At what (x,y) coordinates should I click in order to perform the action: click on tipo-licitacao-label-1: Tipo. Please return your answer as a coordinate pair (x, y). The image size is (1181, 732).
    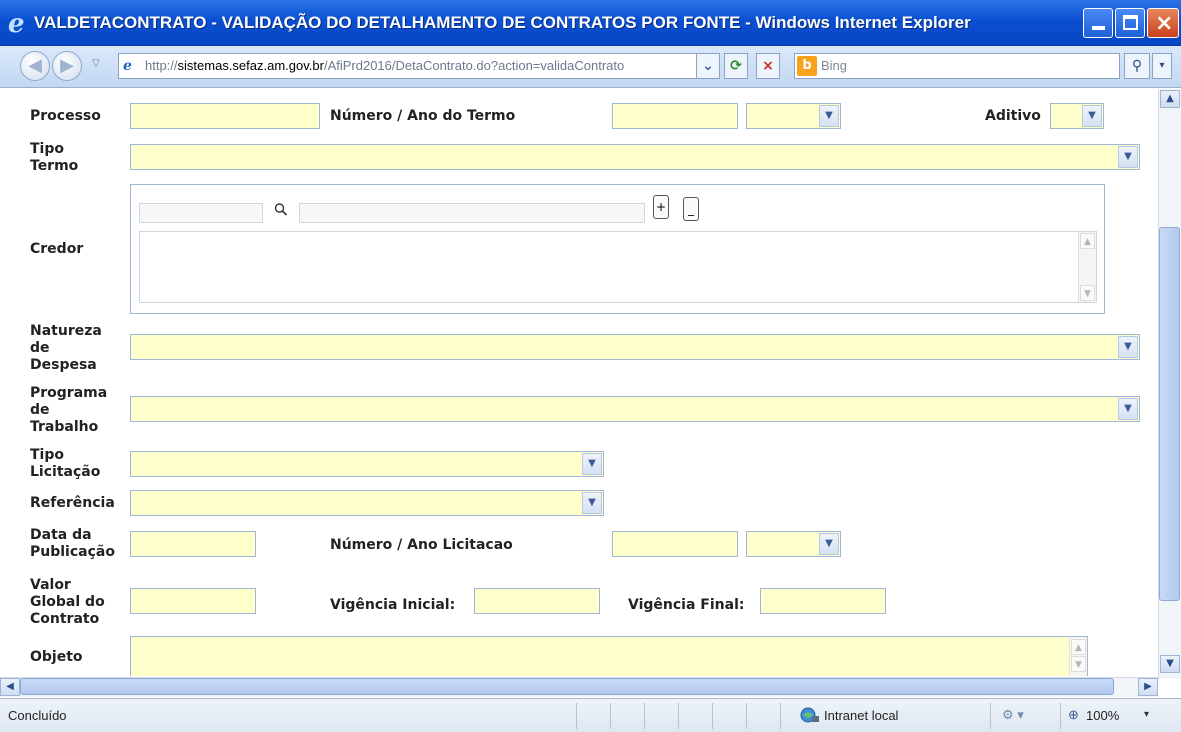
    Looking at the image, I should click on (47, 455).